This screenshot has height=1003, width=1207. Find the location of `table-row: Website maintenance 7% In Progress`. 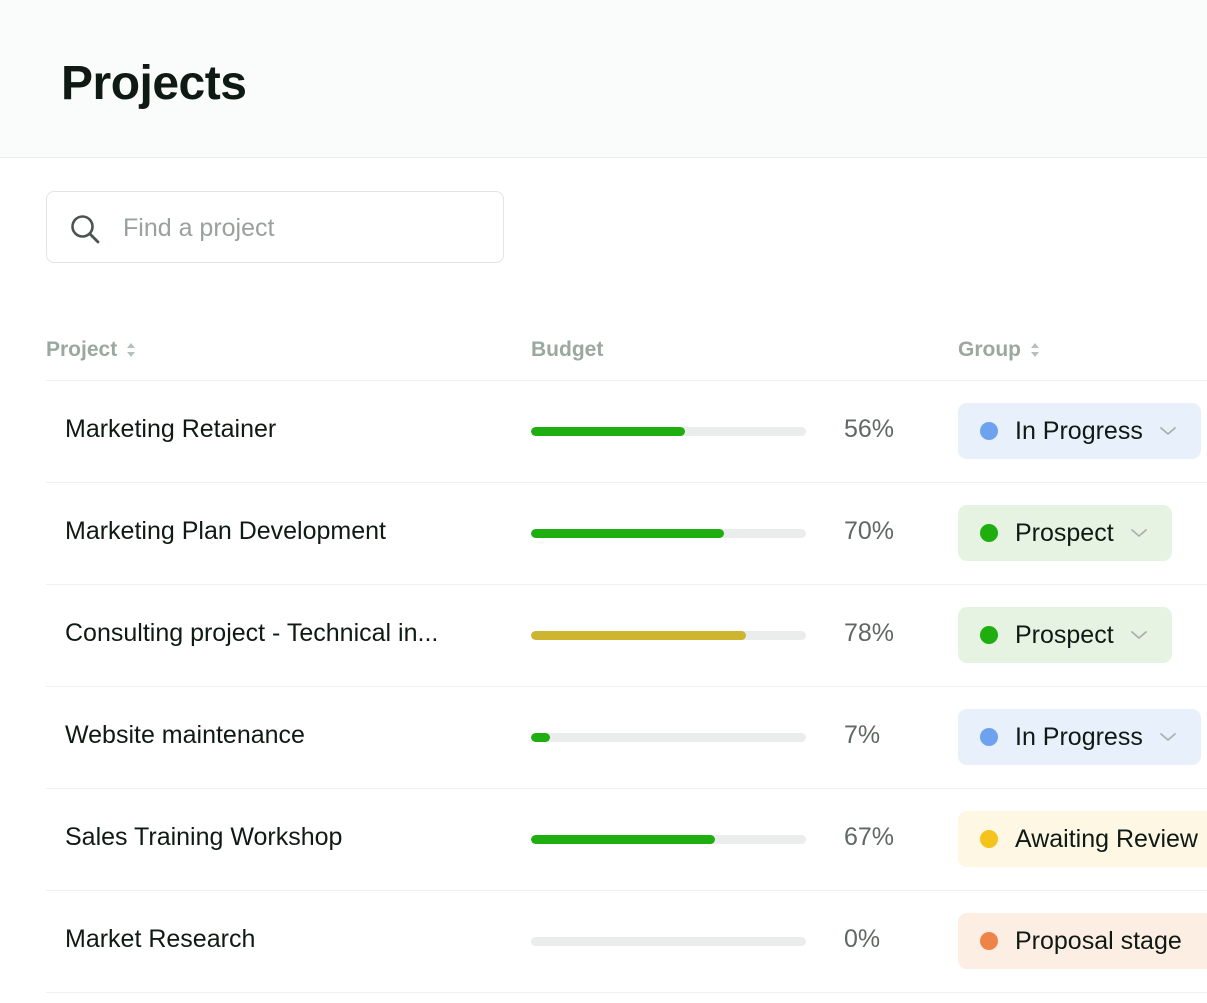

table-row: Website maintenance 7% In Progress is located at coordinates (626, 738).